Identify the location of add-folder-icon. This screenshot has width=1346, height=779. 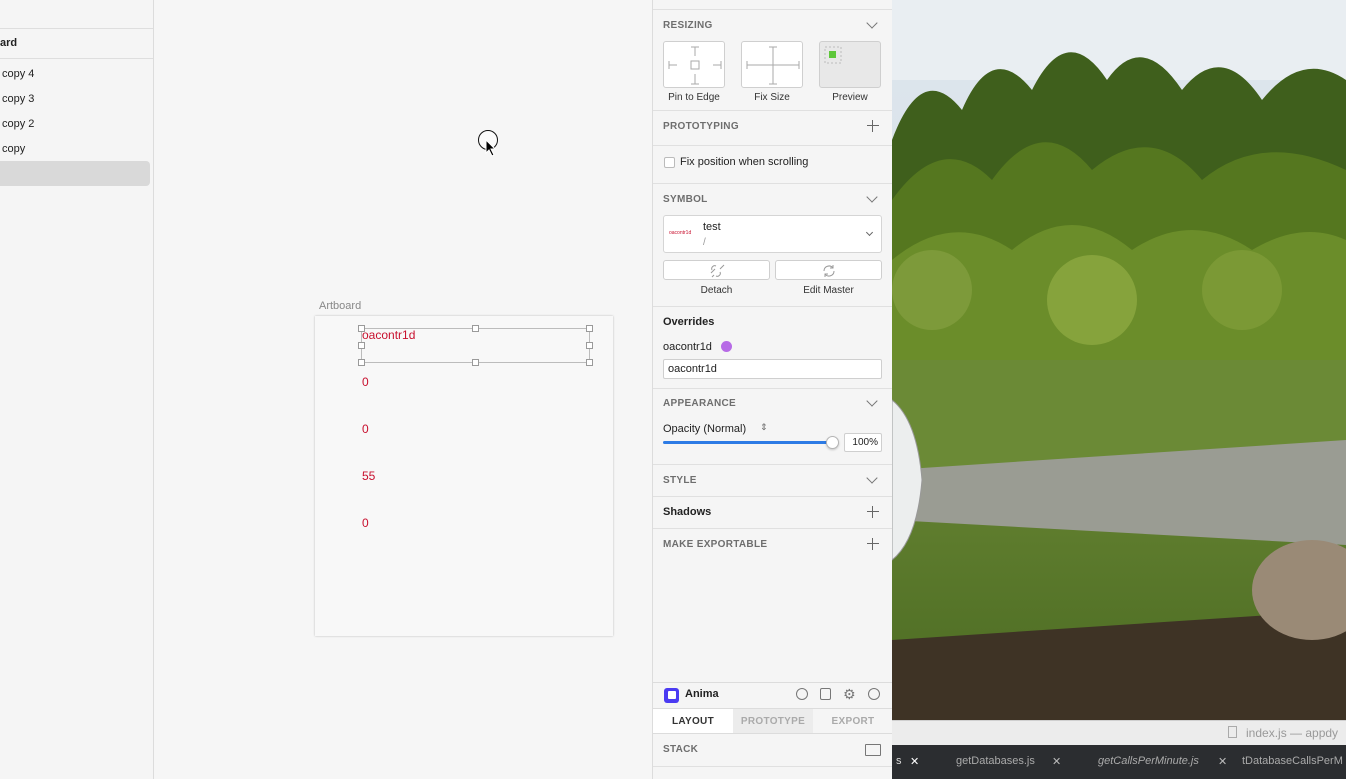
(873, 750).